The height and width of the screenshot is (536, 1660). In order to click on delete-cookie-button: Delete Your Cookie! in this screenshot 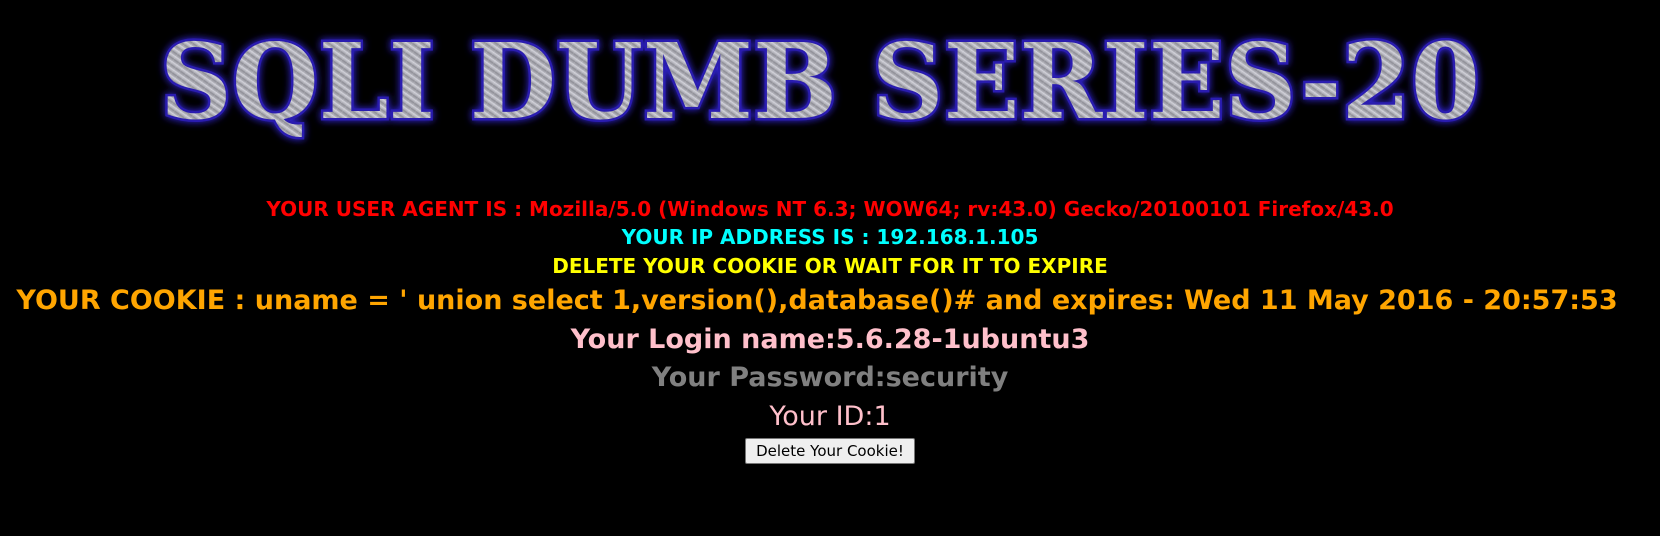, I will do `click(830, 451)`.